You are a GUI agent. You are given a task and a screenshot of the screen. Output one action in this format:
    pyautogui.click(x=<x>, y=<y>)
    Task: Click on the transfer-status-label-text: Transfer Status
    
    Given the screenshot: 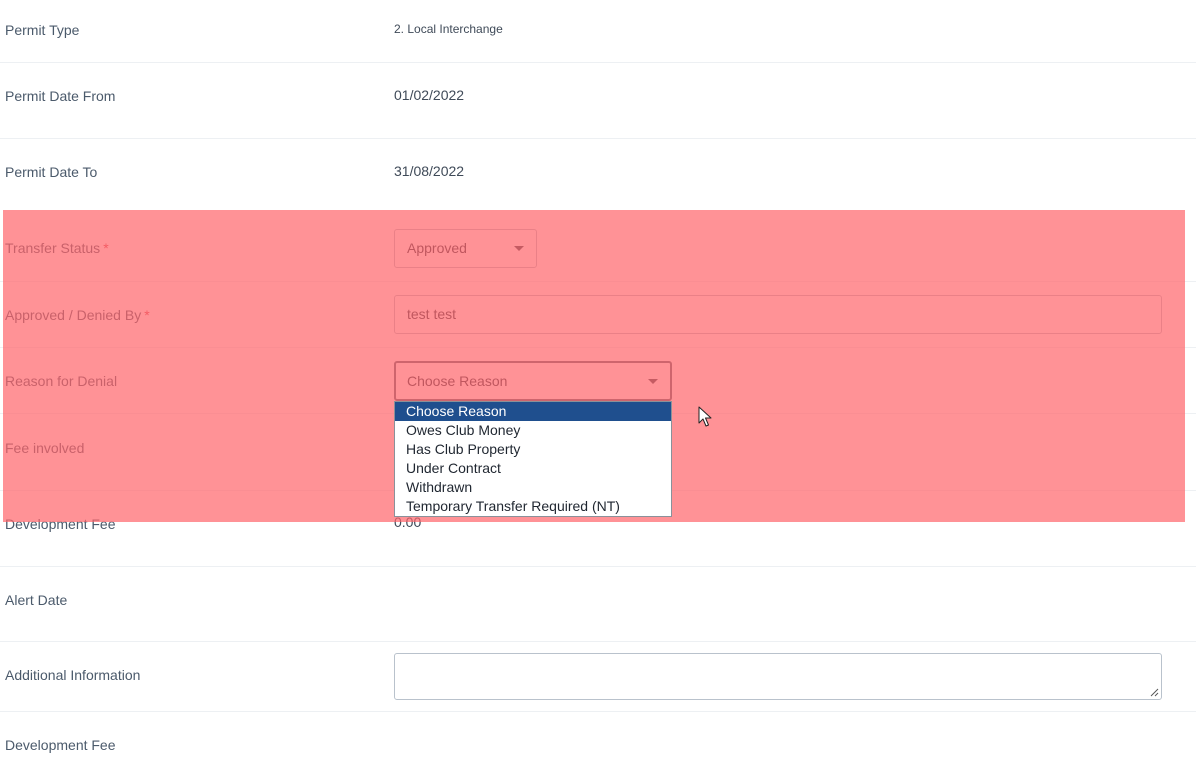 What is the action you would take?
    pyautogui.click(x=53, y=248)
    